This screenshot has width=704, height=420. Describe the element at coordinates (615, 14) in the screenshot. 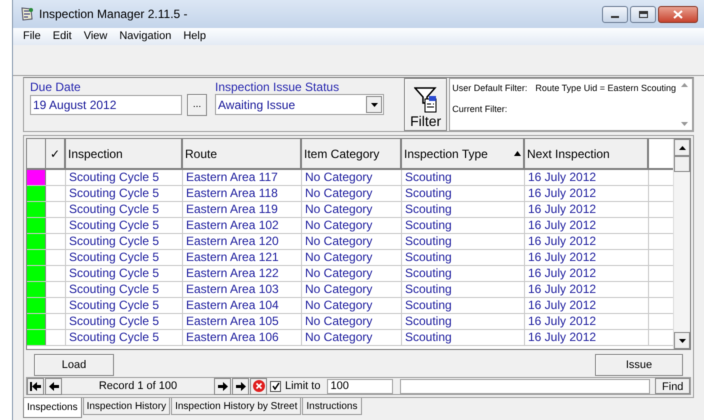

I see `minimize-button` at that location.